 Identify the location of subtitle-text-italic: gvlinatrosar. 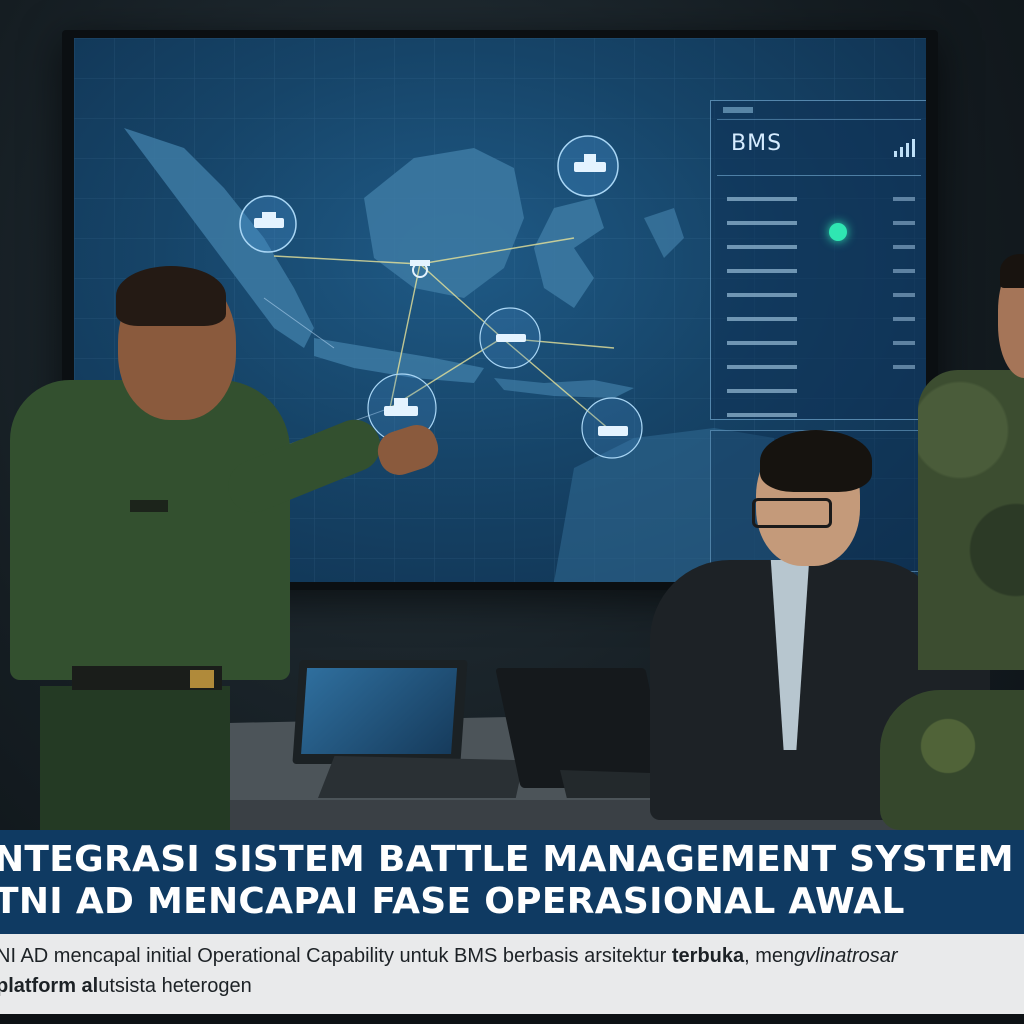
(846, 956).